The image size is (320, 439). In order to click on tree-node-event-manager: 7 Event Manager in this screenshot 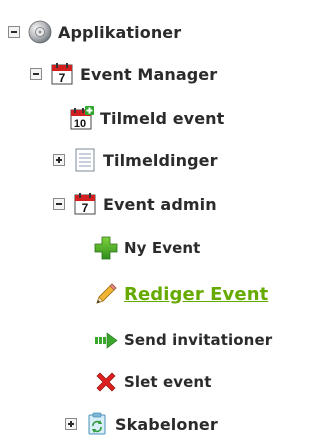, I will do `click(123, 74)`.